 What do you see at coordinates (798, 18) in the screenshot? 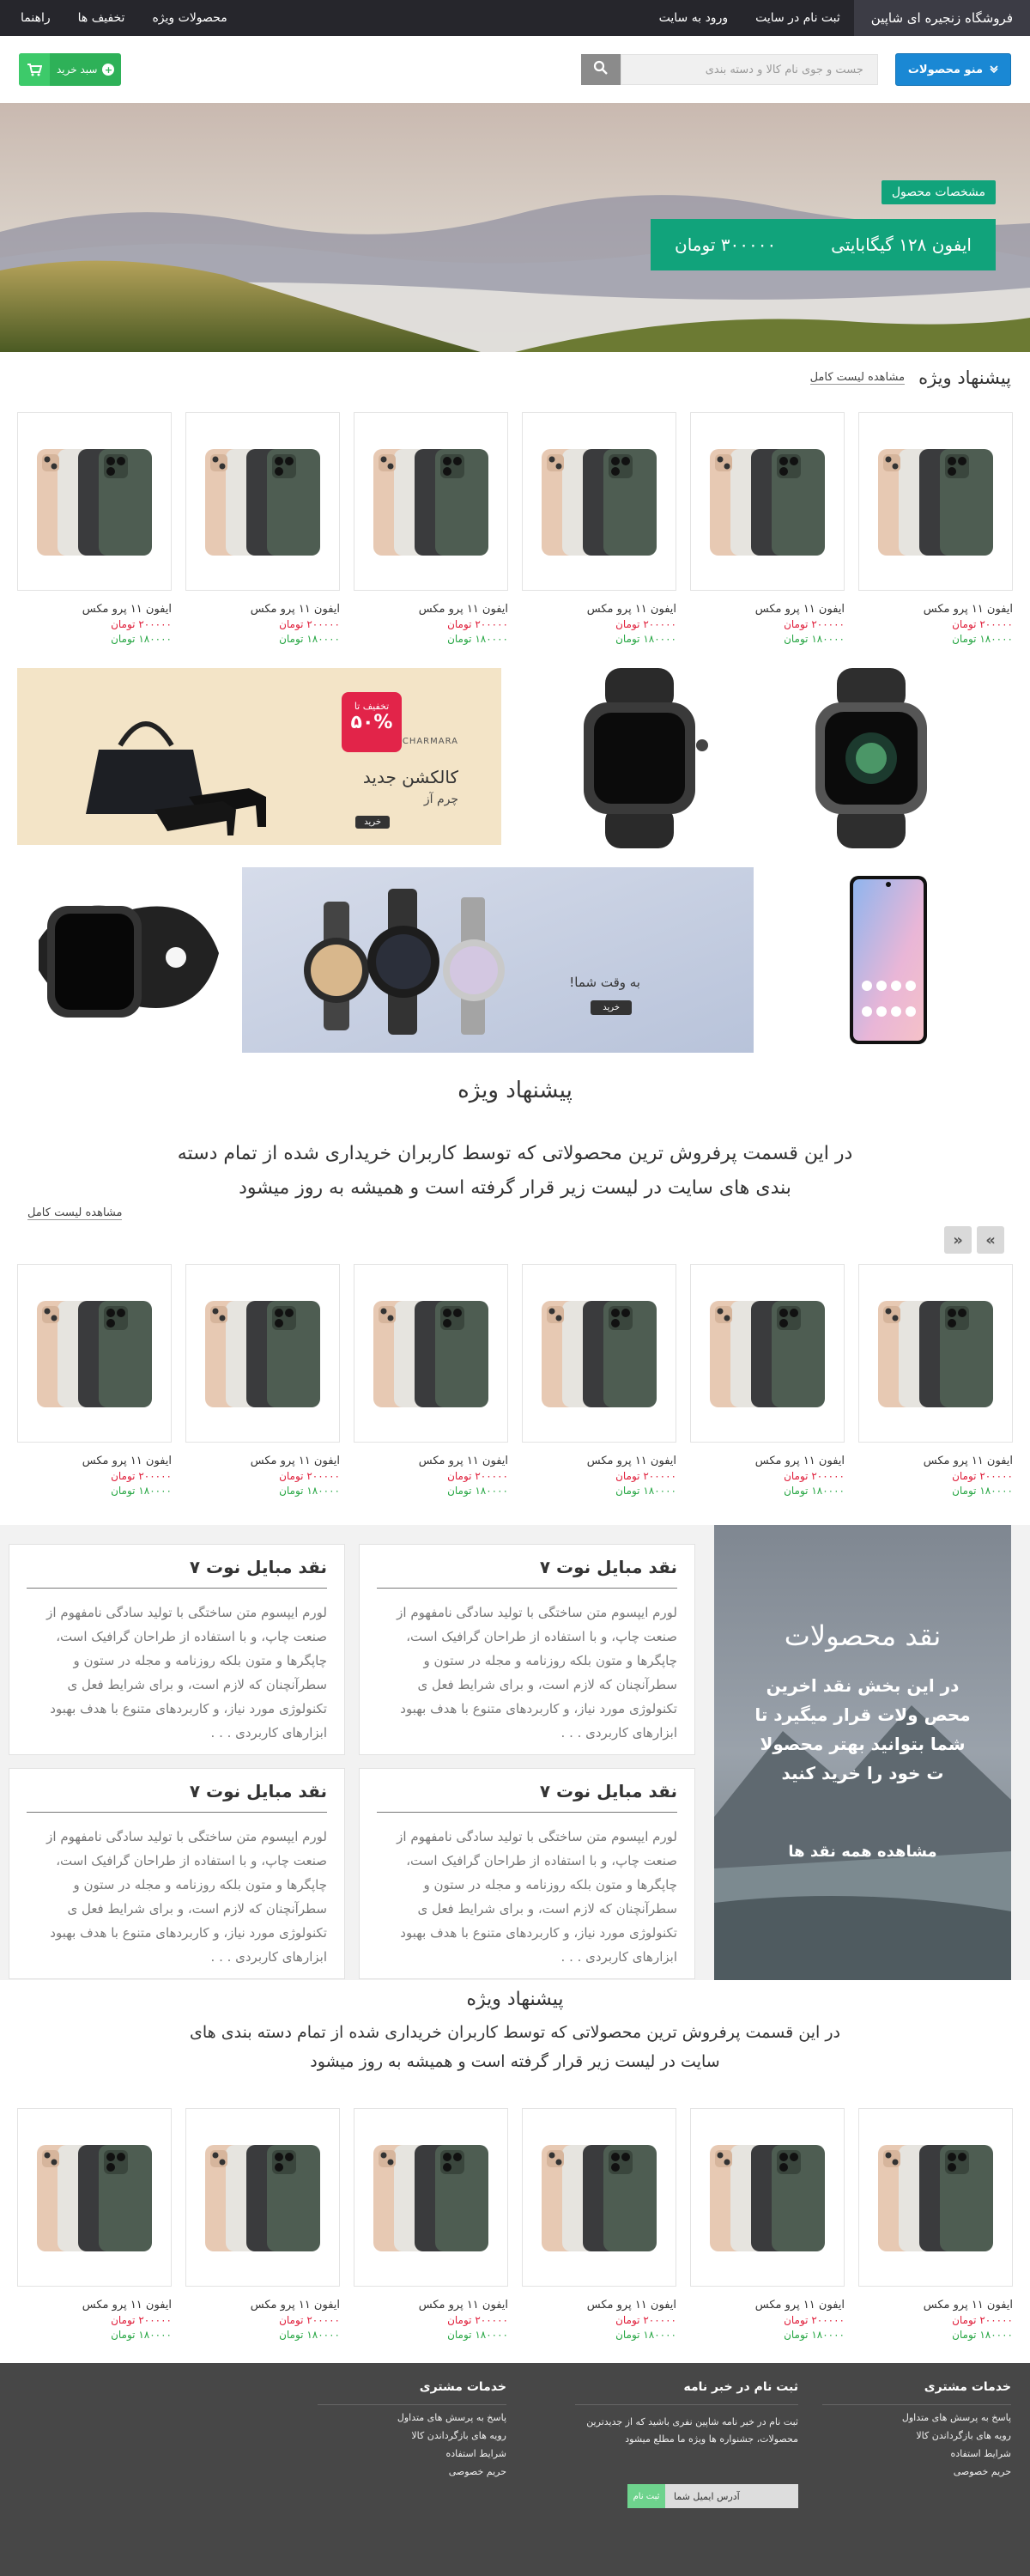
I see `register-link: ثبت نام در سایت` at bounding box center [798, 18].